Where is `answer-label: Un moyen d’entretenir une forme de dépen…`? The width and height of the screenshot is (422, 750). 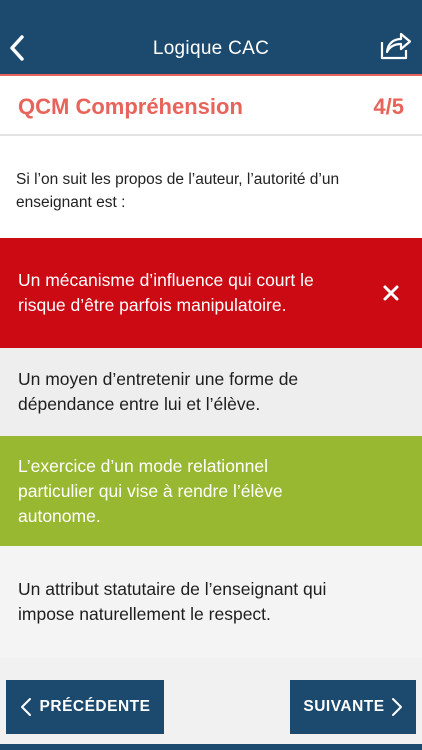 answer-label: Un moyen d’entretenir une forme de dépen… is located at coordinates (158, 391).